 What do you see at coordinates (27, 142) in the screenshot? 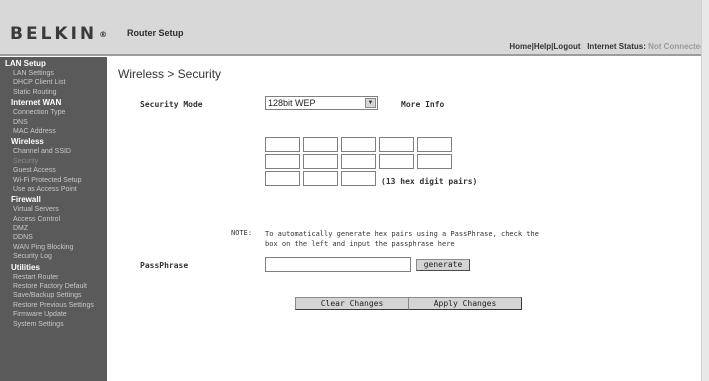
I see `sidebar-section-wireless: Wireless` at bounding box center [27, 142].